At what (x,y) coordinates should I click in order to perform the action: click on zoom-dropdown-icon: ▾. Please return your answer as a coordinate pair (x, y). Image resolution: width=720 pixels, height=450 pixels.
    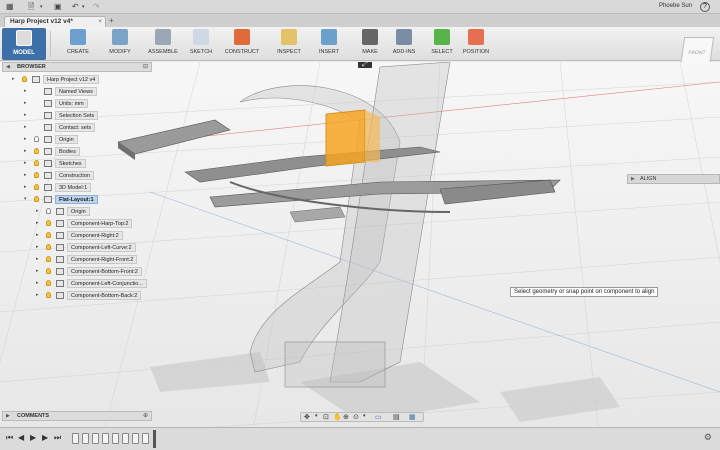
    Looking at the image, I should click on (364, 416).